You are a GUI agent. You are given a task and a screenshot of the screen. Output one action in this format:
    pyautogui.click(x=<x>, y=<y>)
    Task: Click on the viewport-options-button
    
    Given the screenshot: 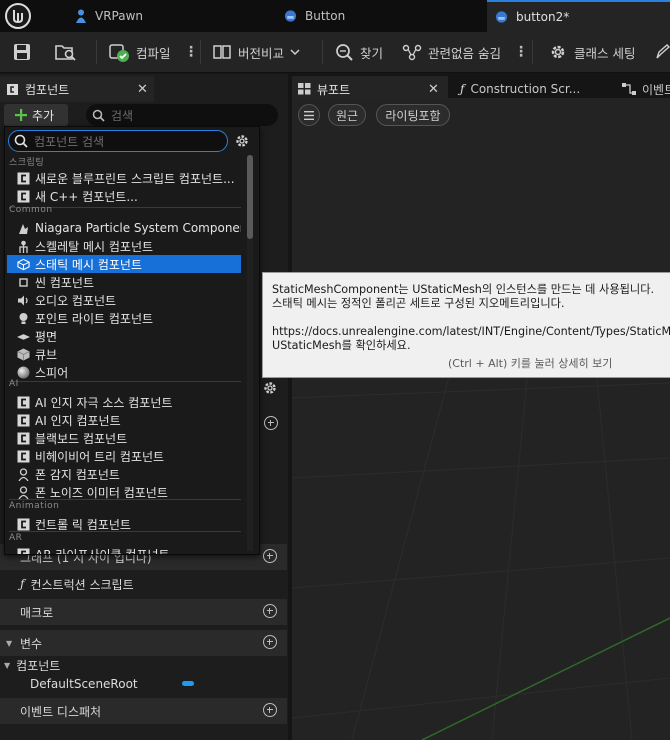 What is the action you would take?
    pyautogui.click(x=309, y=115)
    